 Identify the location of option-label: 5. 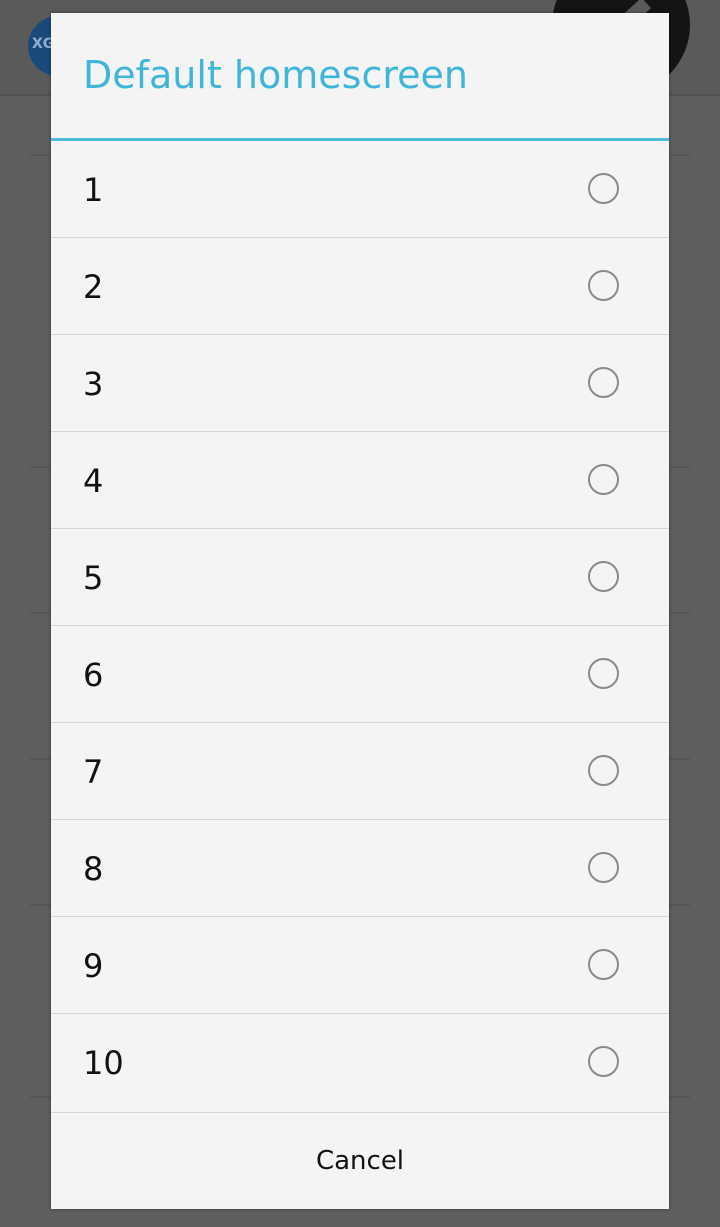
(93, 578).